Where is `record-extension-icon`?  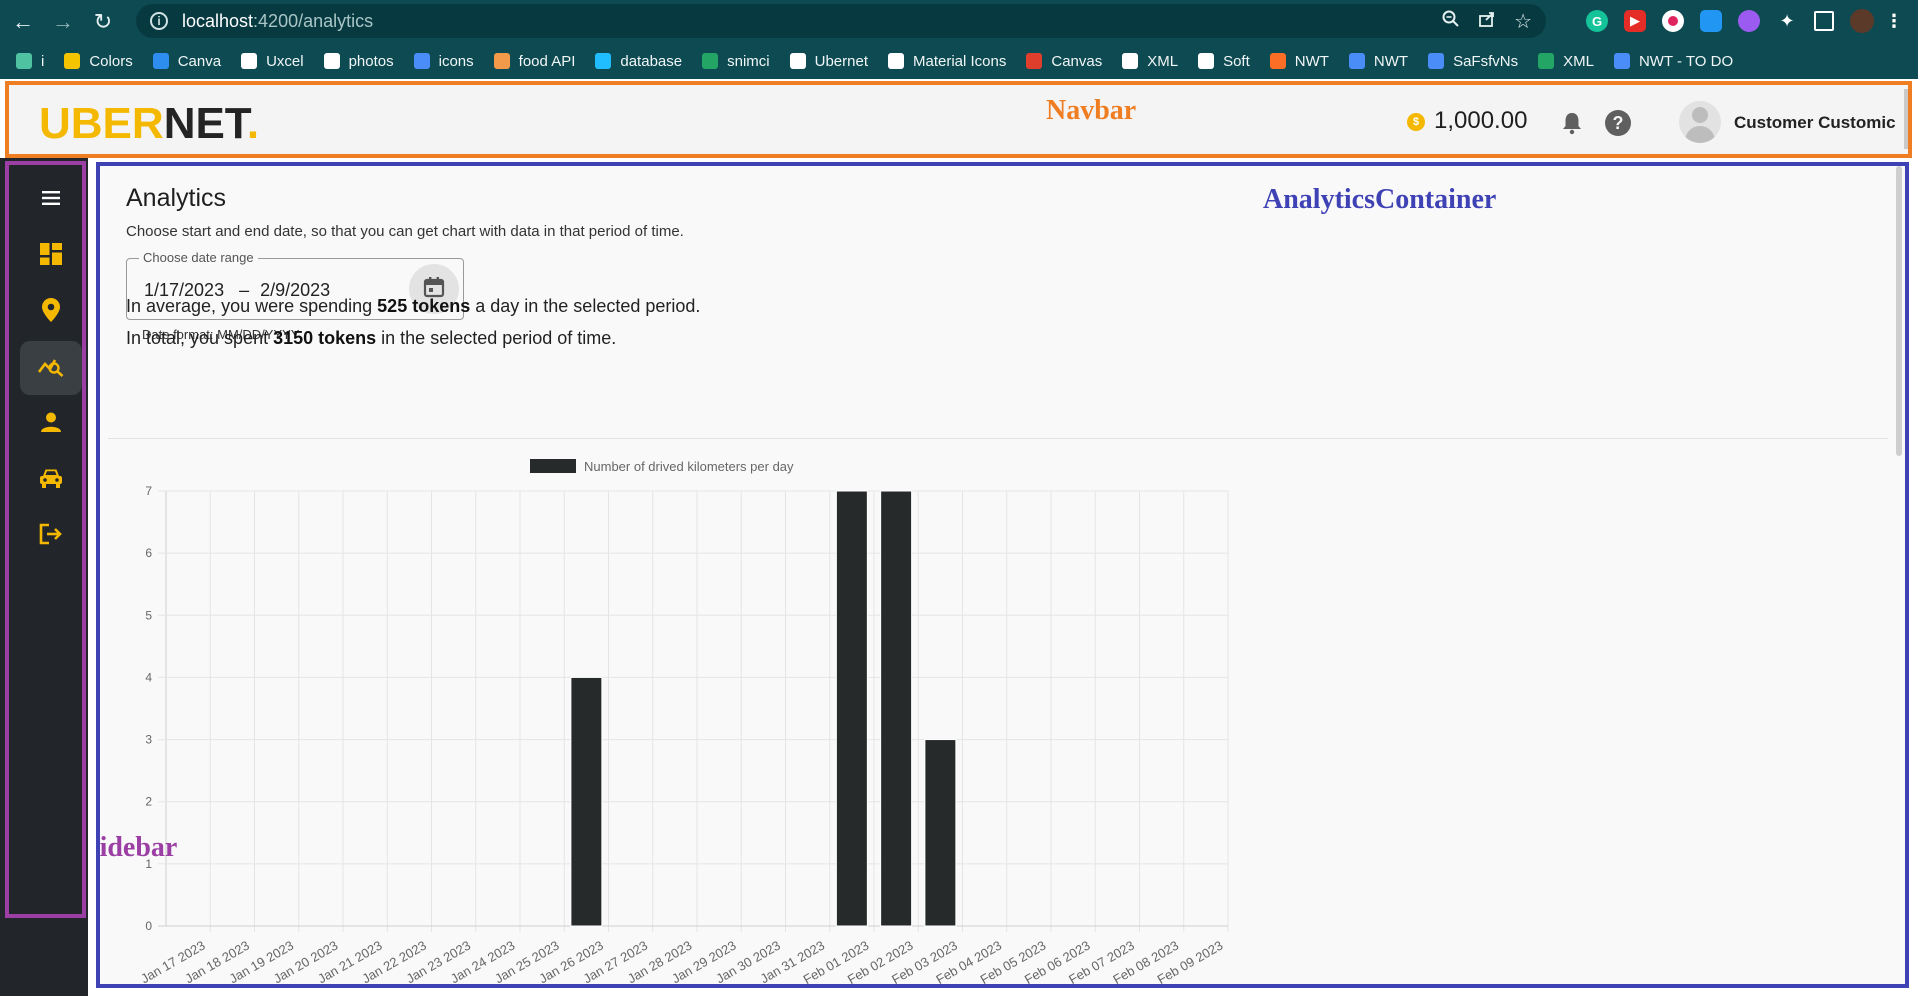
record-extension-icon is located at coordinates (1673, 21).